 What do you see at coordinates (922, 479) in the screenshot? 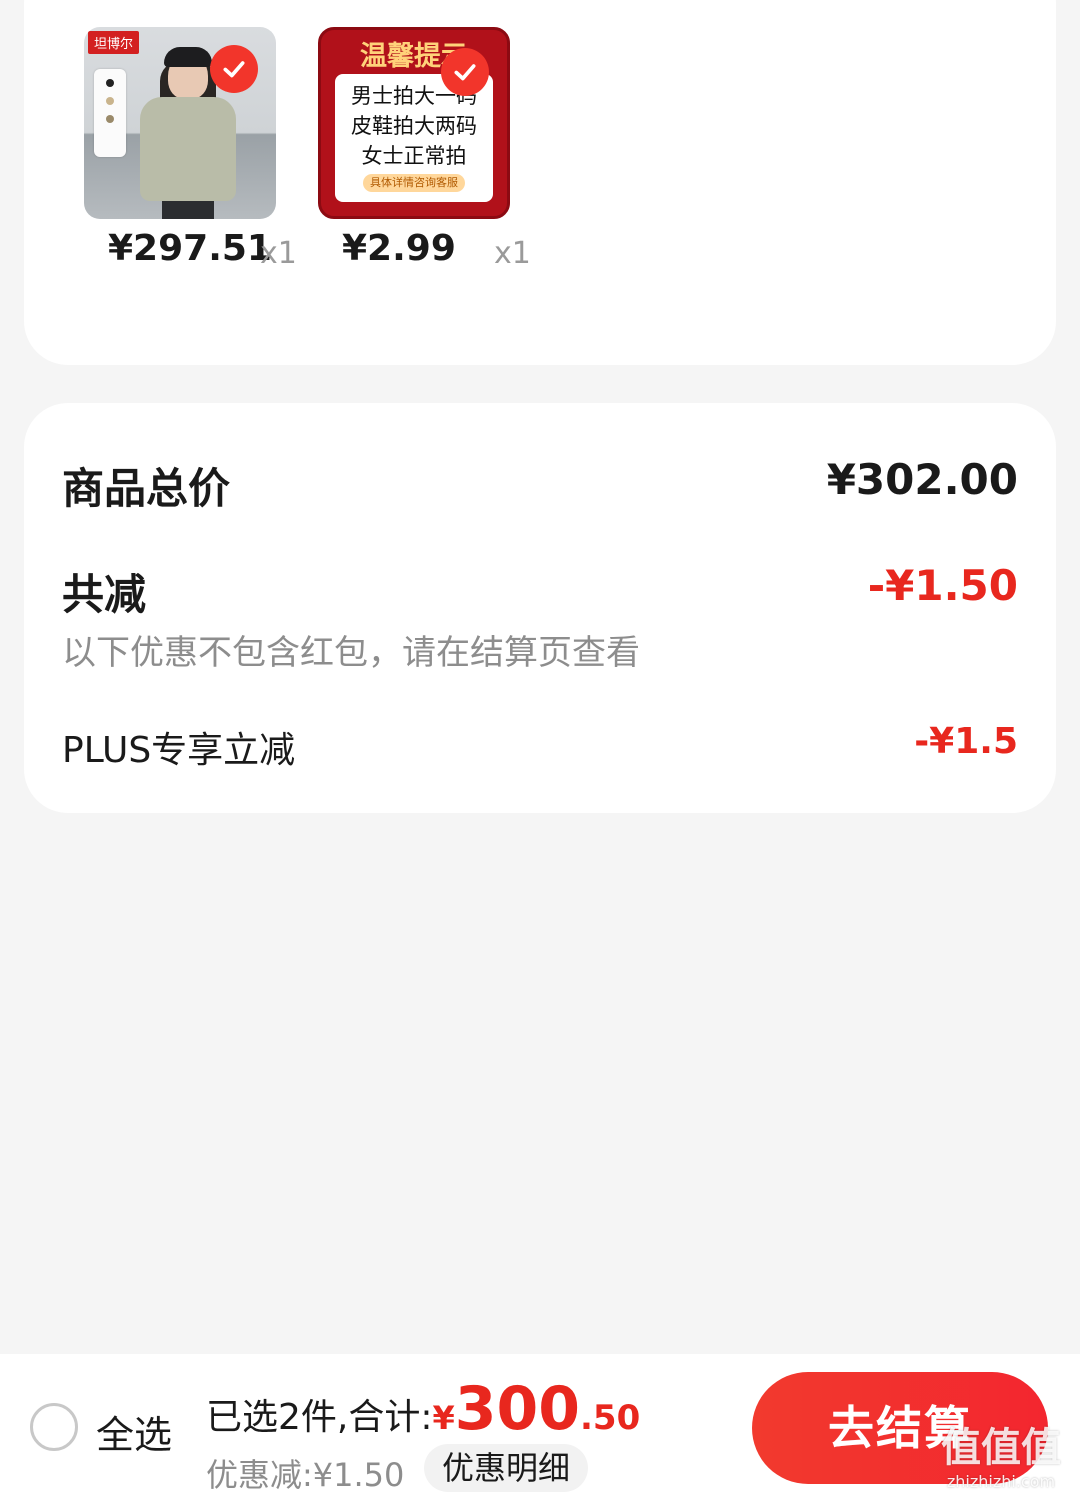
I see `total-price-value: ¥302.00` at bounding box center [922, 479].